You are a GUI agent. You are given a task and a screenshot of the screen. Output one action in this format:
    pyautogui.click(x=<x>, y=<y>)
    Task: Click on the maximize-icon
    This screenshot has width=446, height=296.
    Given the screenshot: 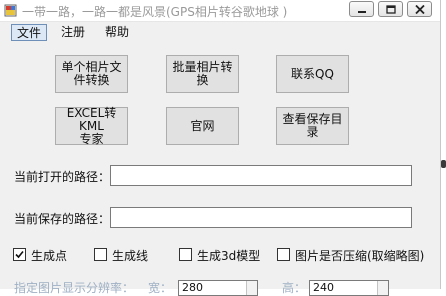 What is the action you would take?
    pyautogui.click(x=391, y=9)
    